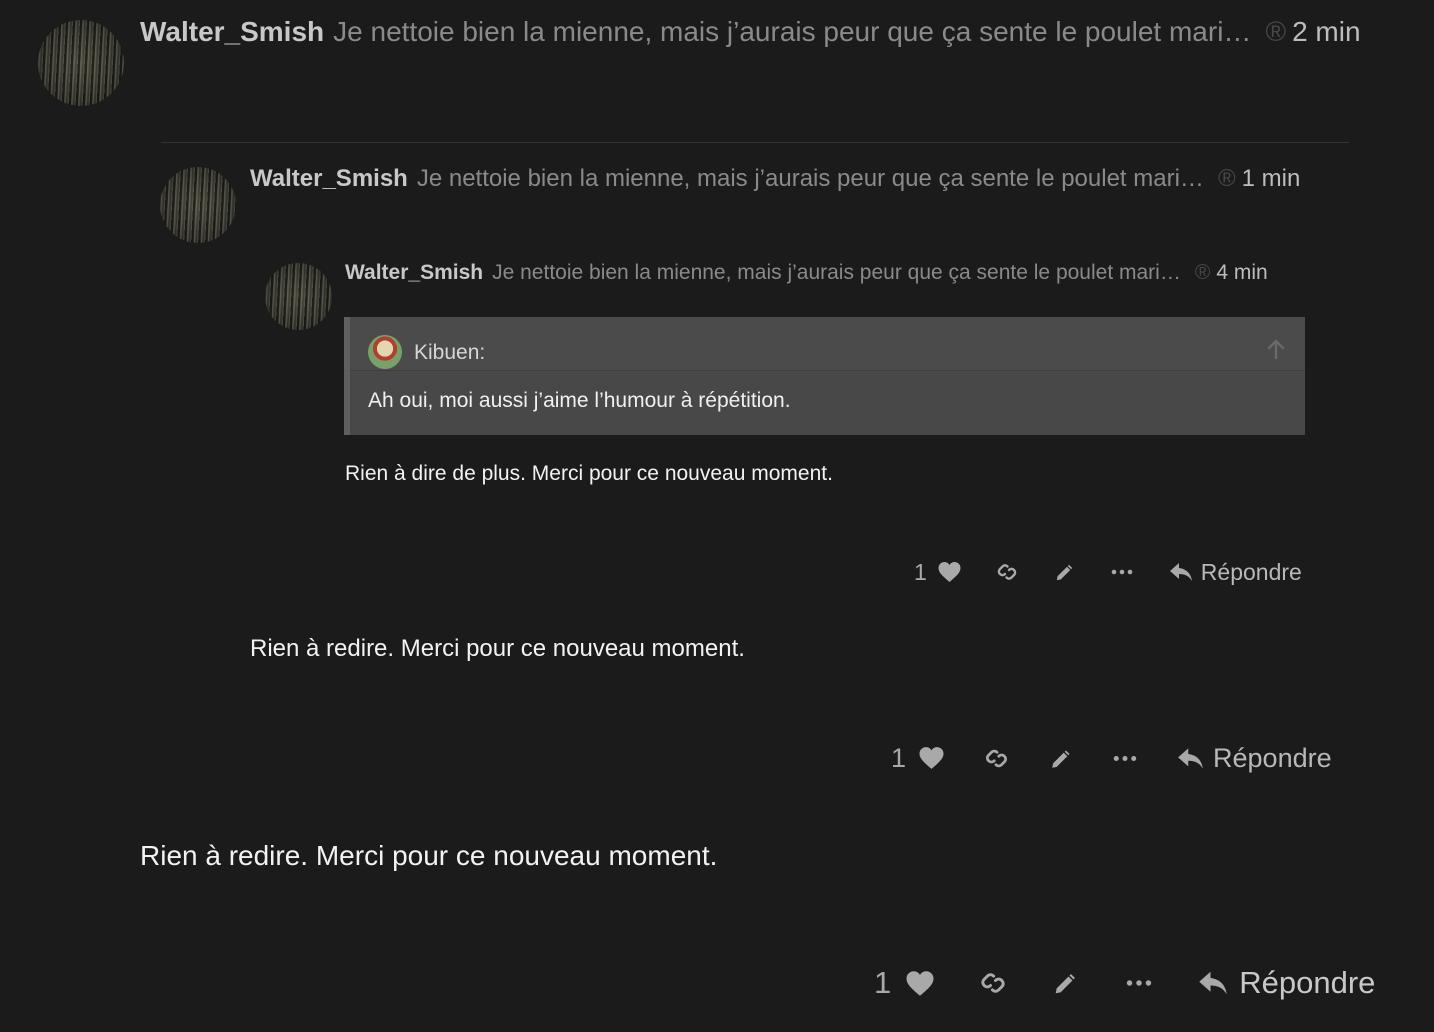 Image resolution: width=1434 pixels, height=1032 pixels. I want to click on arrow-up-icon, so click(1276, 349).